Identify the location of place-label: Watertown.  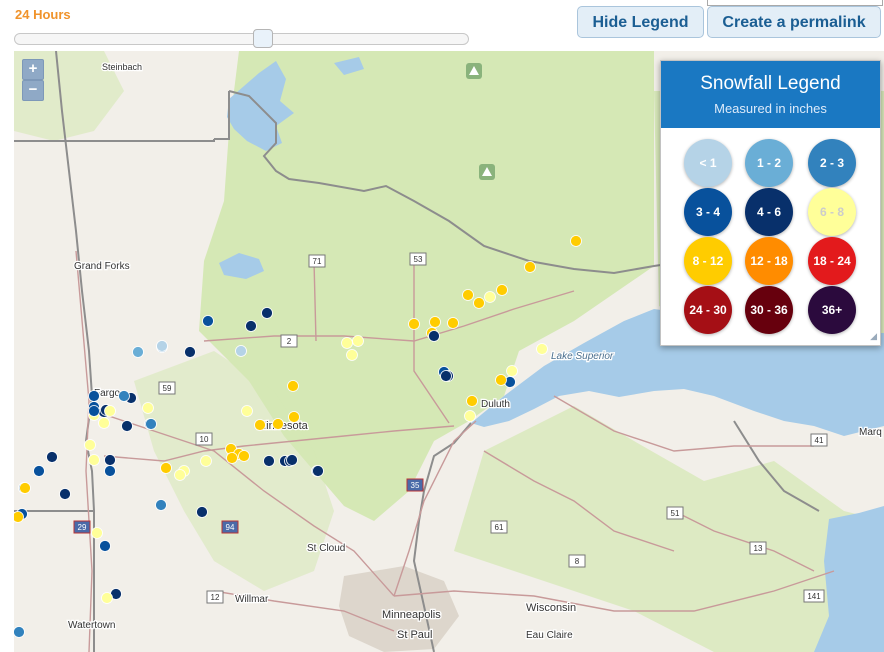
(91, 625).